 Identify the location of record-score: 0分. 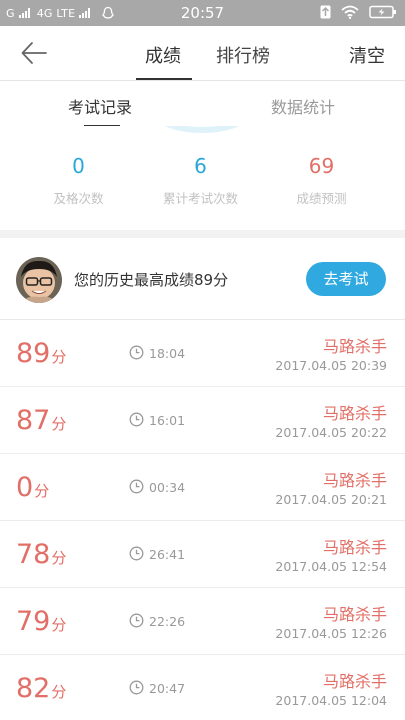
(33, 487).